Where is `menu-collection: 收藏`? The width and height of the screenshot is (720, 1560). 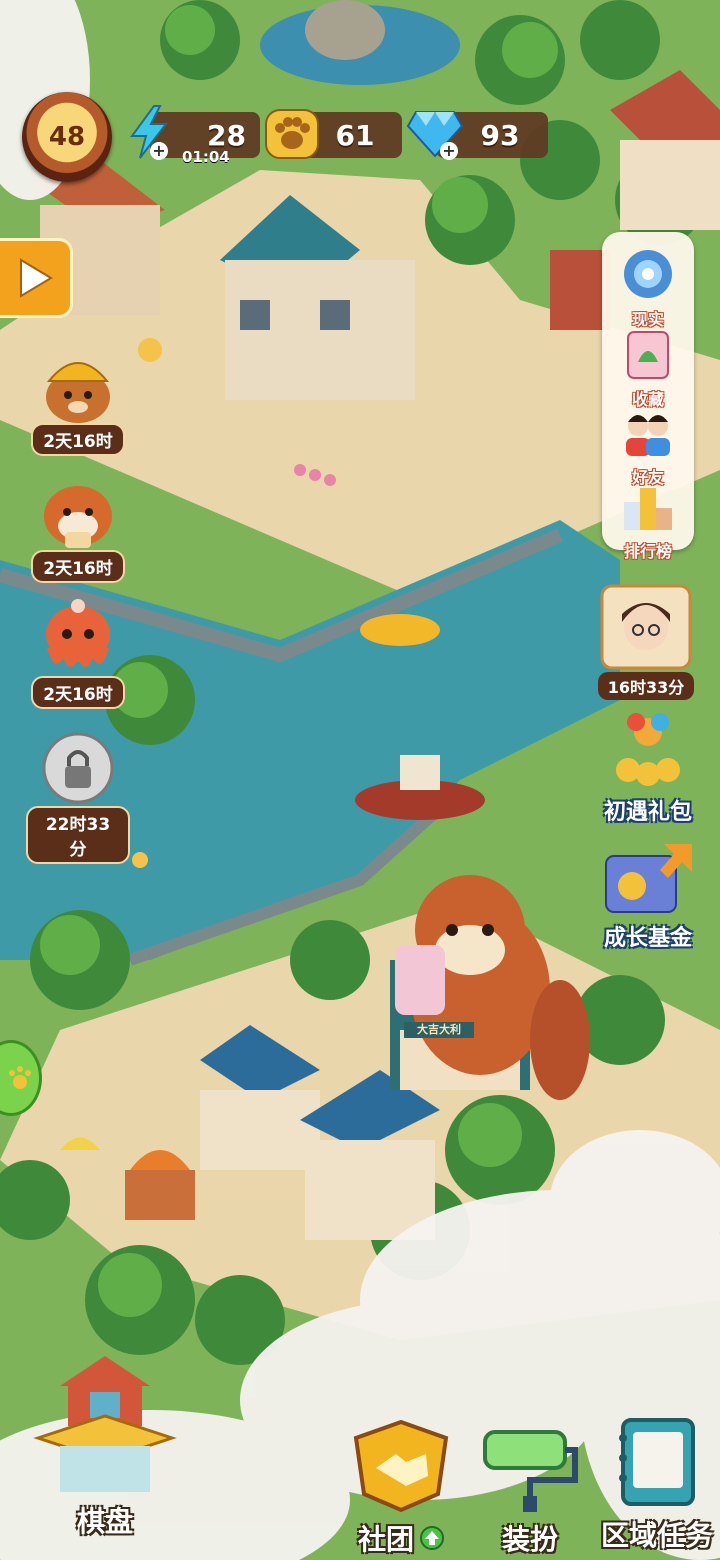
menu-collection: 收藏 is located at coordinates (648, 368).